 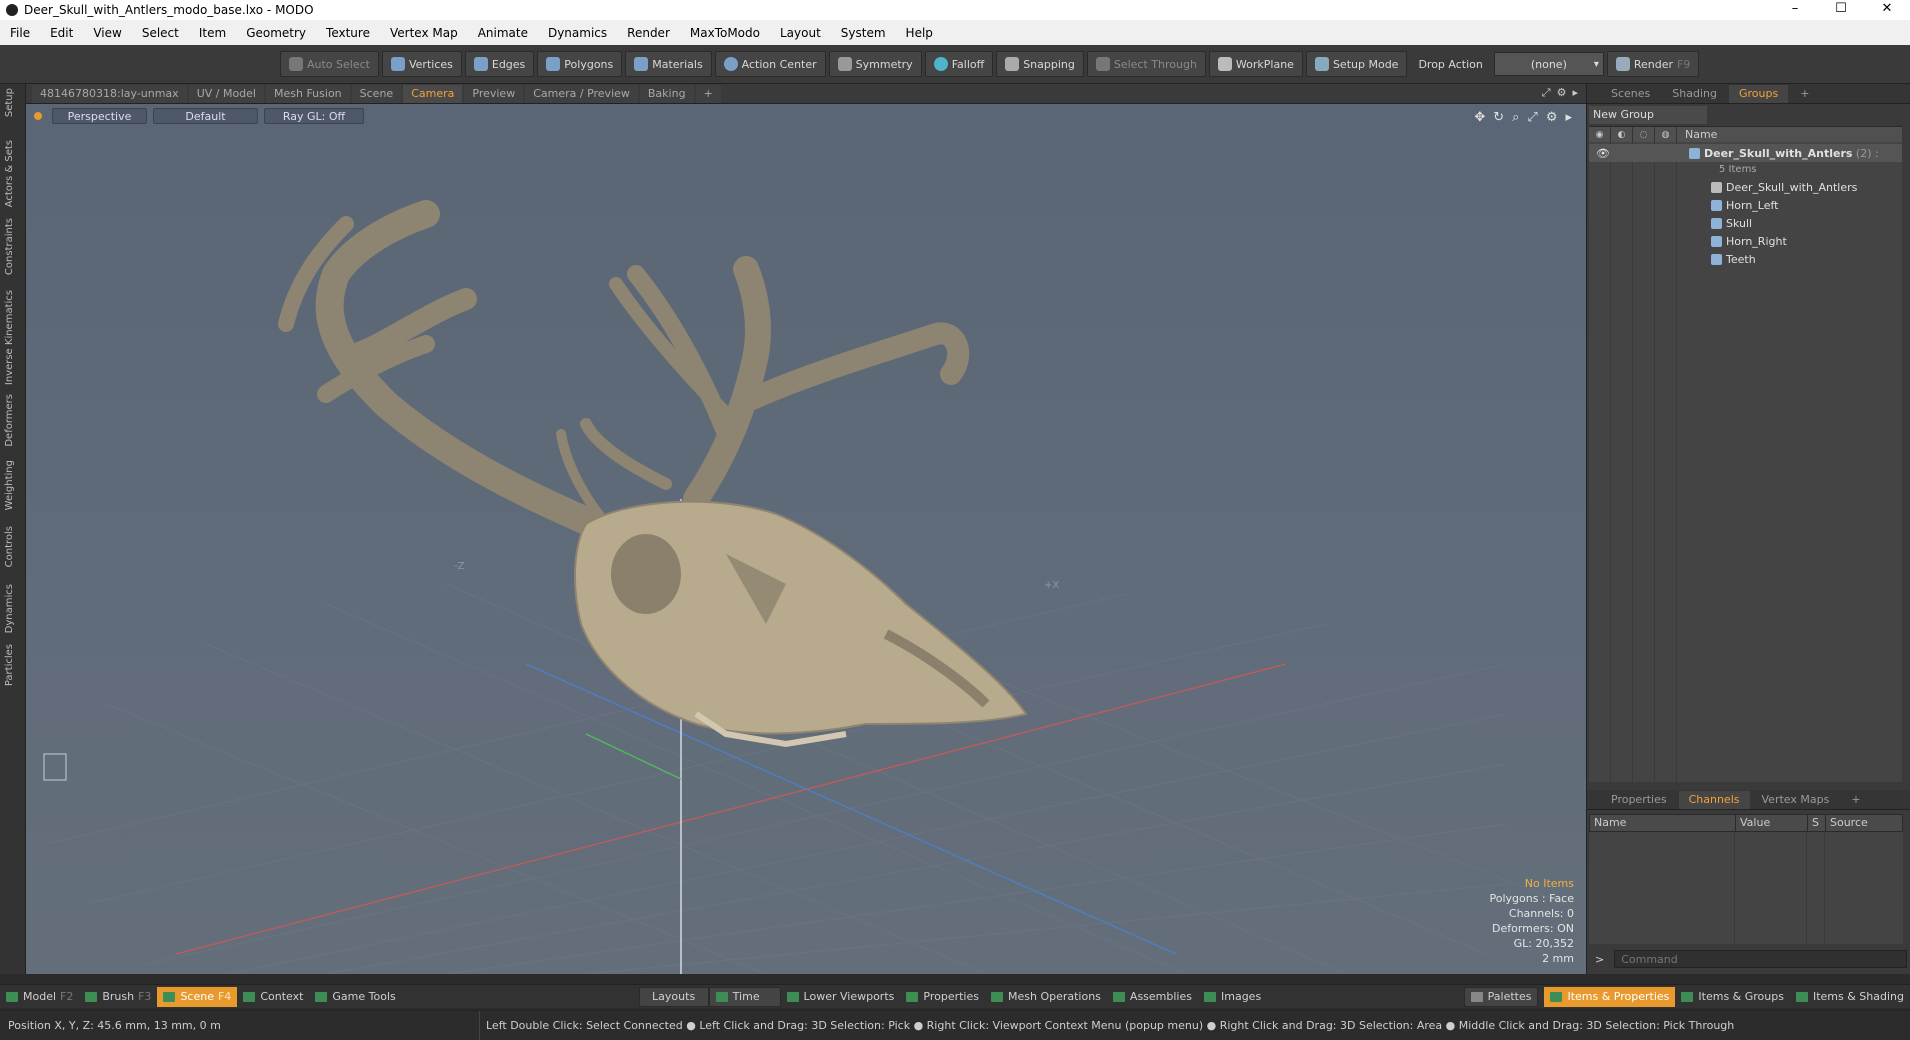 What do you see at coordinates (9, 102) in the screenshot?
I see `tab-setup: Setup` at bounding box center [9, 102].